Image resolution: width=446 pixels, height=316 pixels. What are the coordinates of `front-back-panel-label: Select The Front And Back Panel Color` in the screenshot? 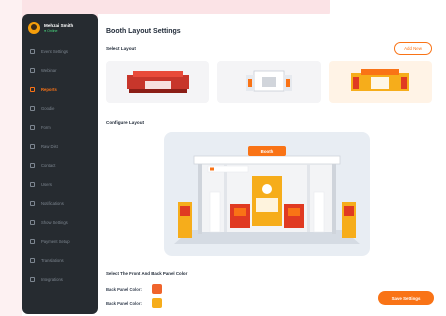 It's located at (147, 273).